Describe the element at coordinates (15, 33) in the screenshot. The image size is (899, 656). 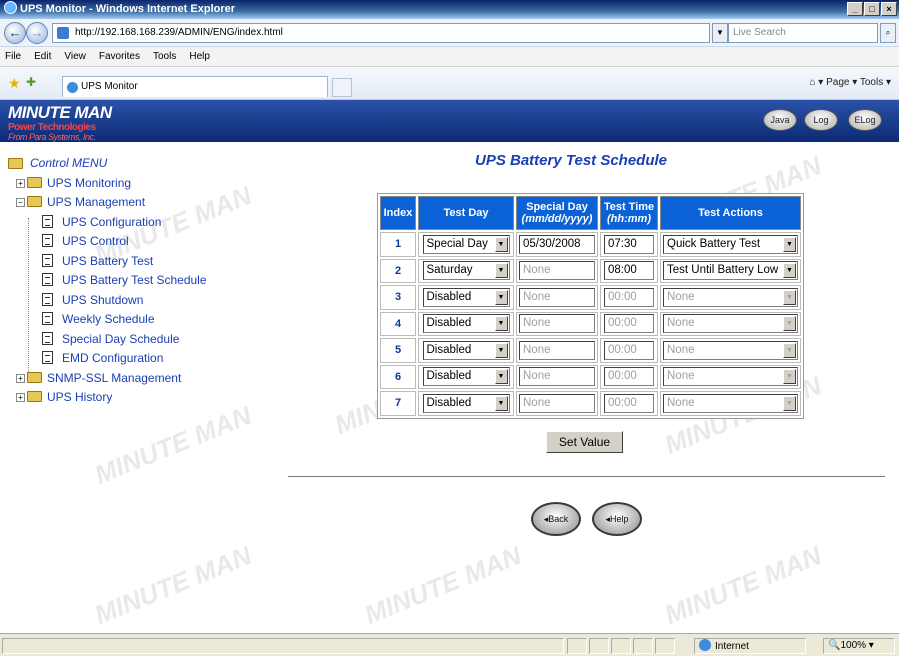
I see `back-arrow-icon: ←` at that location.